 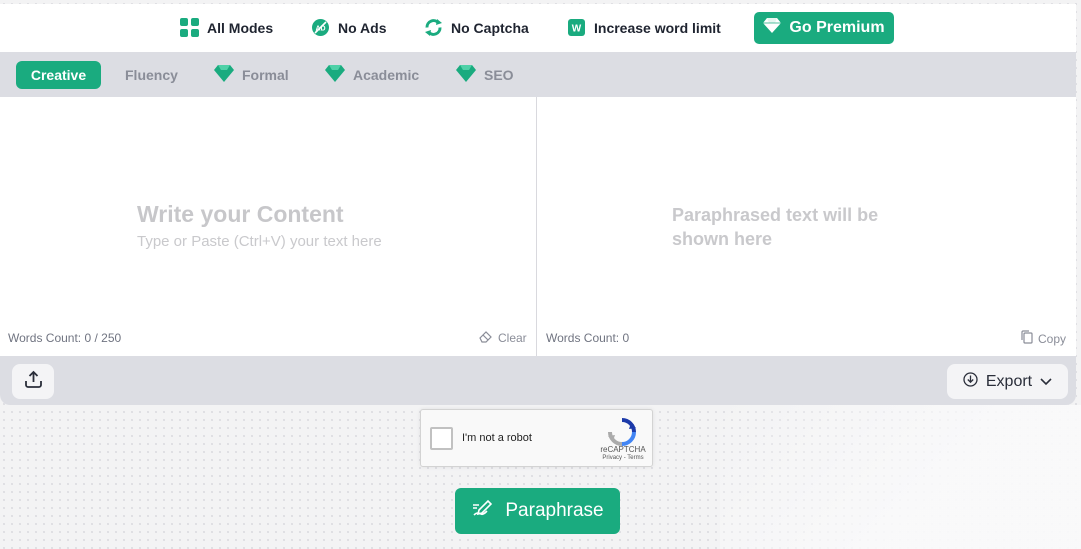 I want to click on copy-button: Copy, so click(x=1043, y=338).